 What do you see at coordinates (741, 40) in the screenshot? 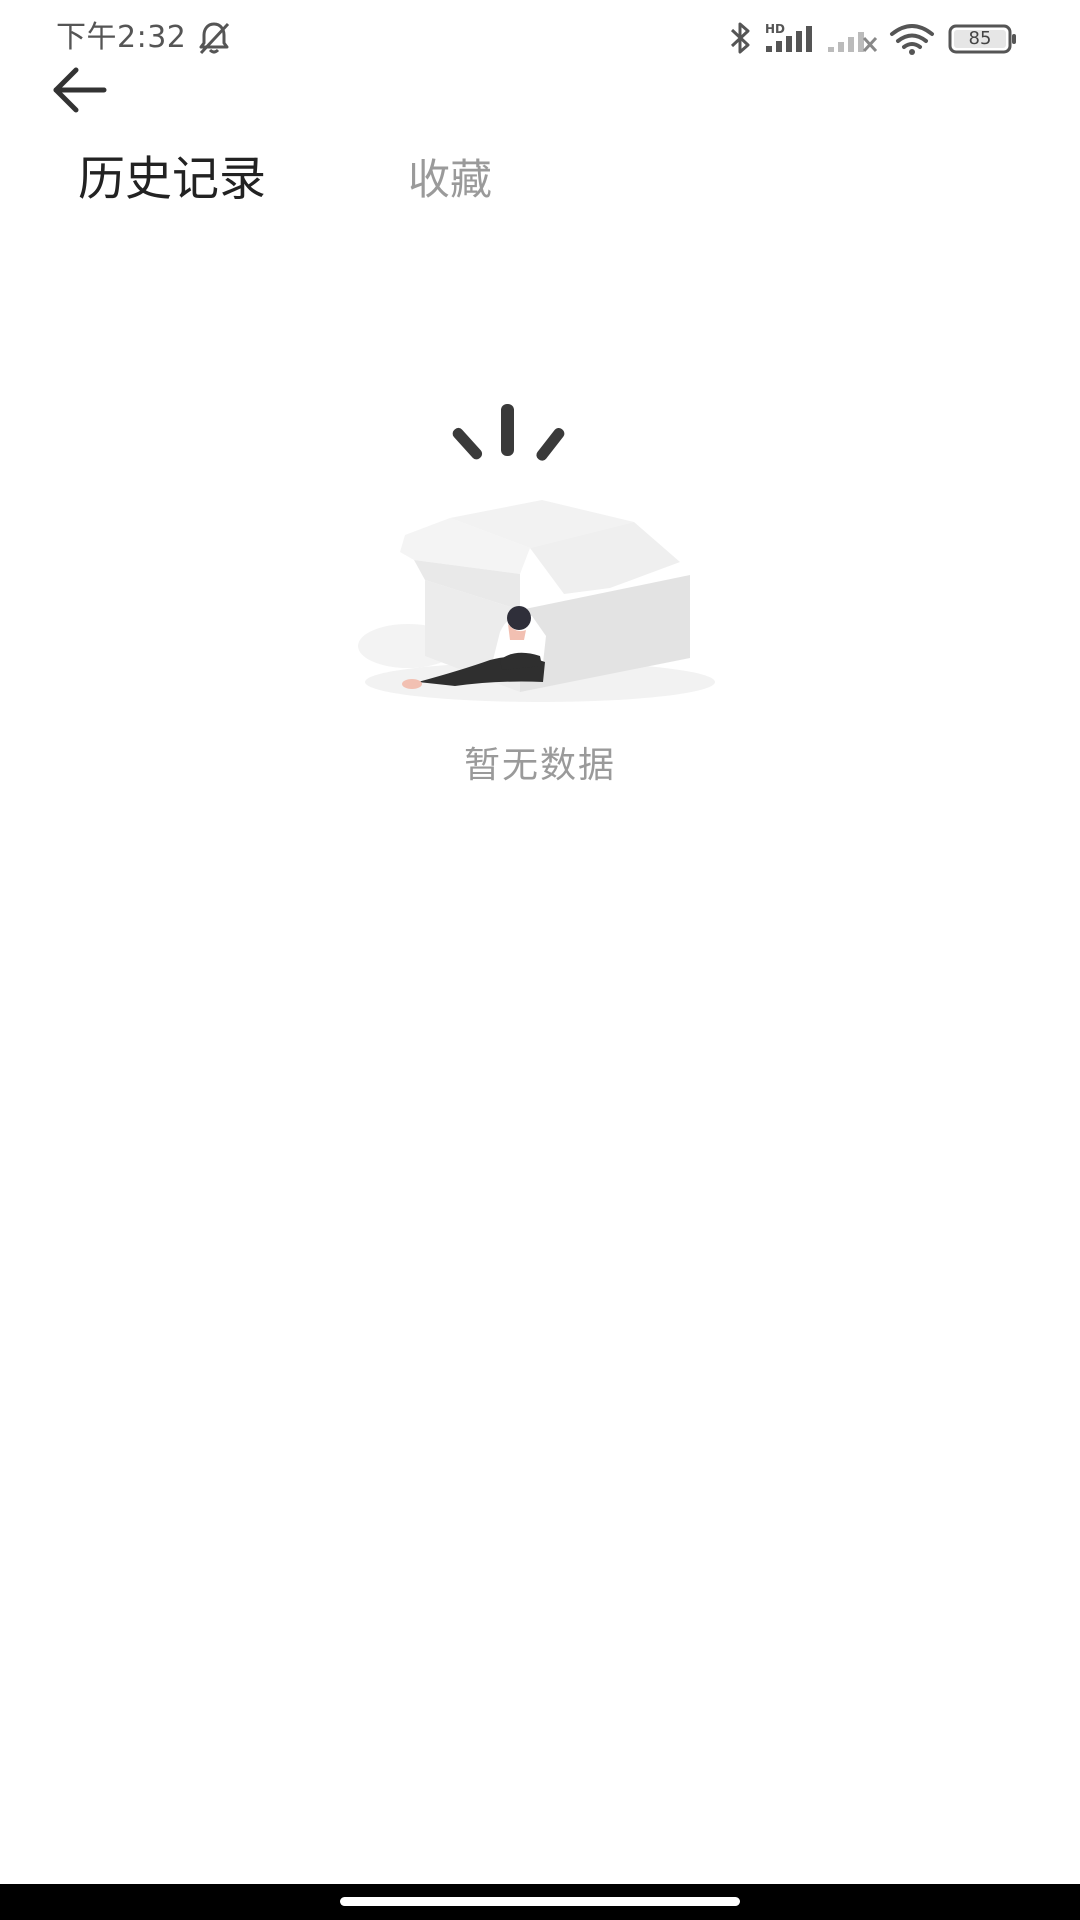
I see `bluetooth-icon` at bounding box center [741, 40].